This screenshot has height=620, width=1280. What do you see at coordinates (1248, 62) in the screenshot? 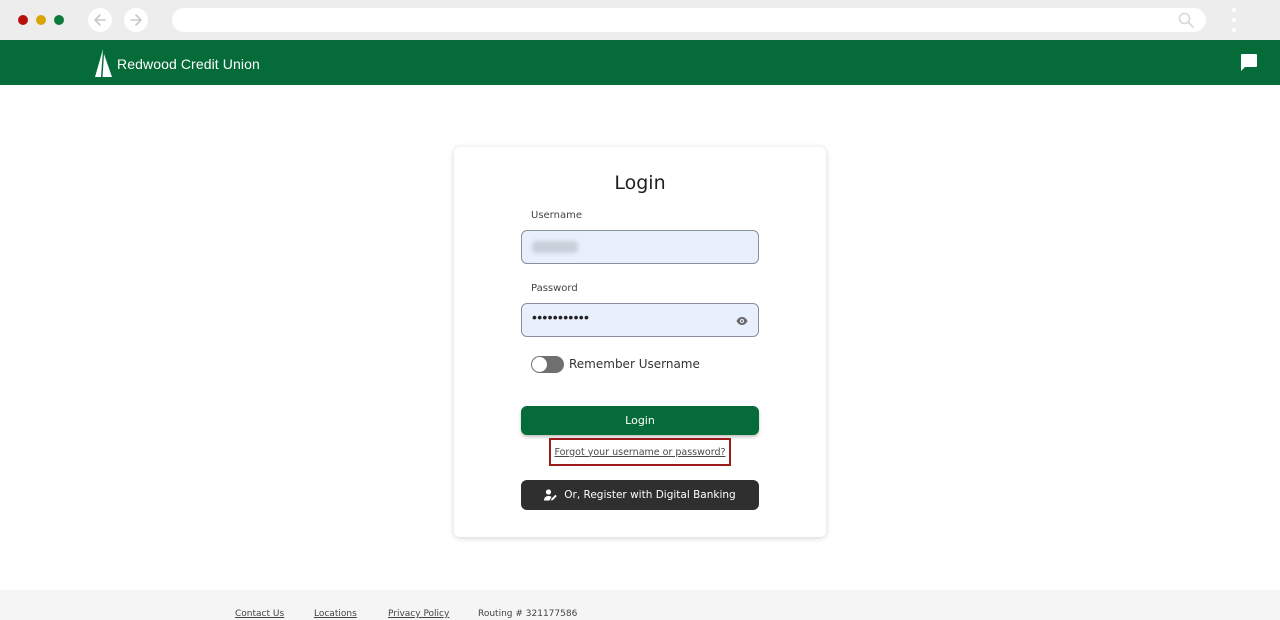
I see `chat-icon` at bounding box center [1248, 62].